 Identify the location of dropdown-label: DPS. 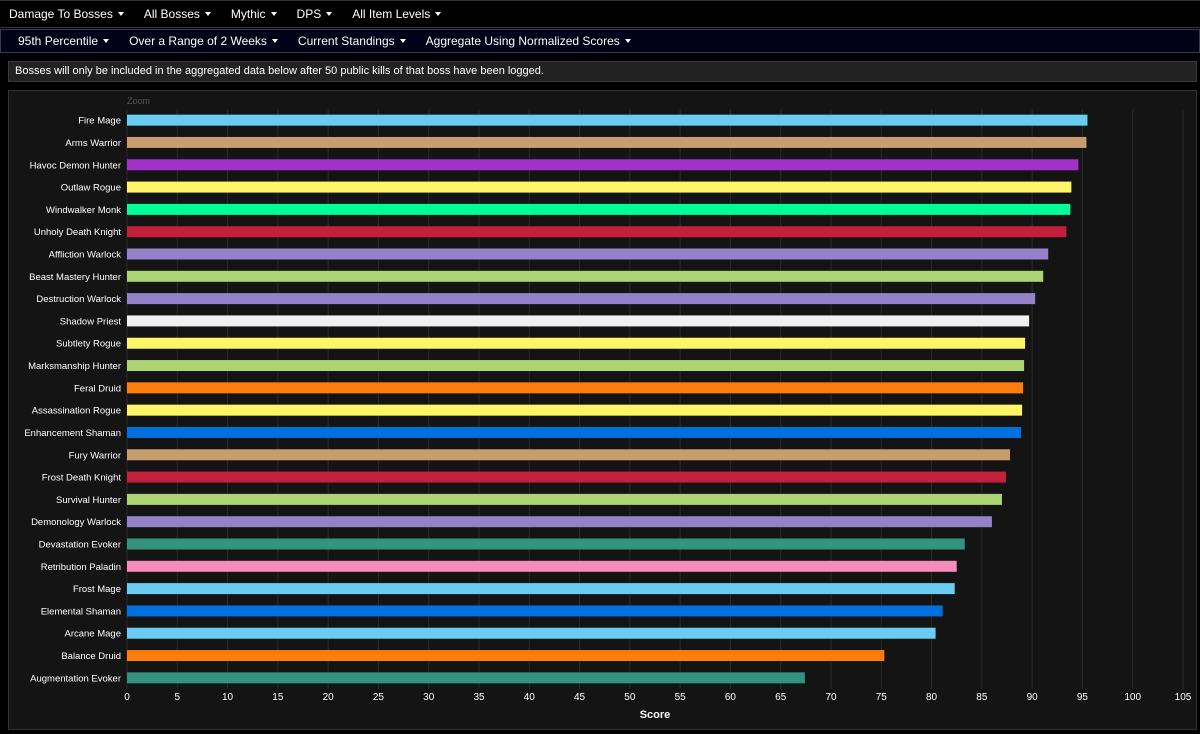
(309, 14).